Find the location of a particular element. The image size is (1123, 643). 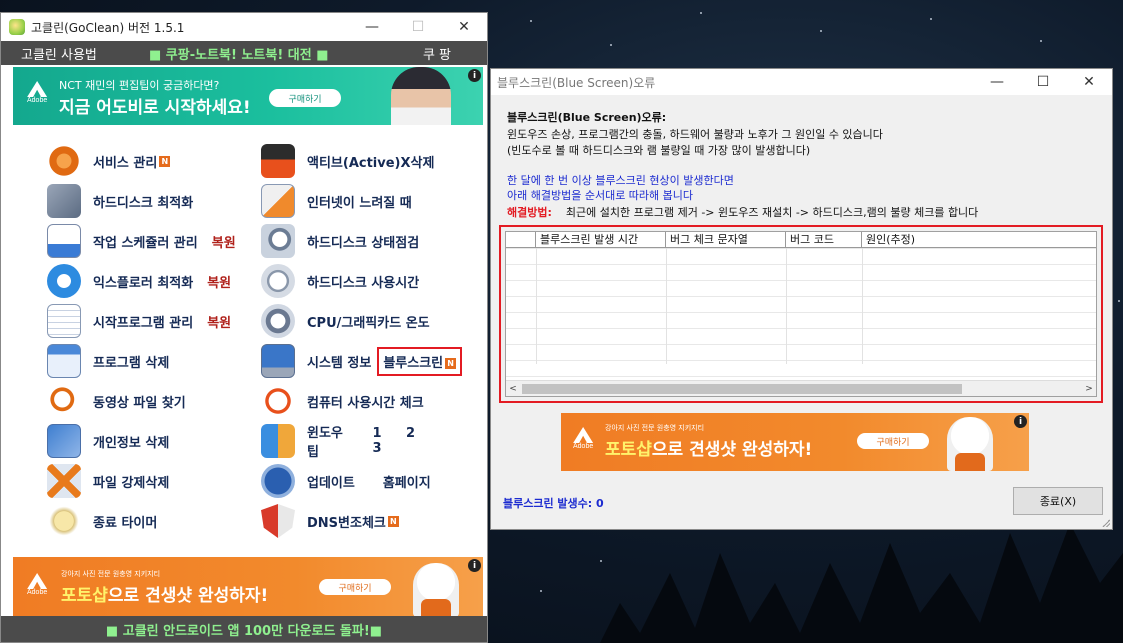

internet-explorer-icon is located at coordinates (64, 281).